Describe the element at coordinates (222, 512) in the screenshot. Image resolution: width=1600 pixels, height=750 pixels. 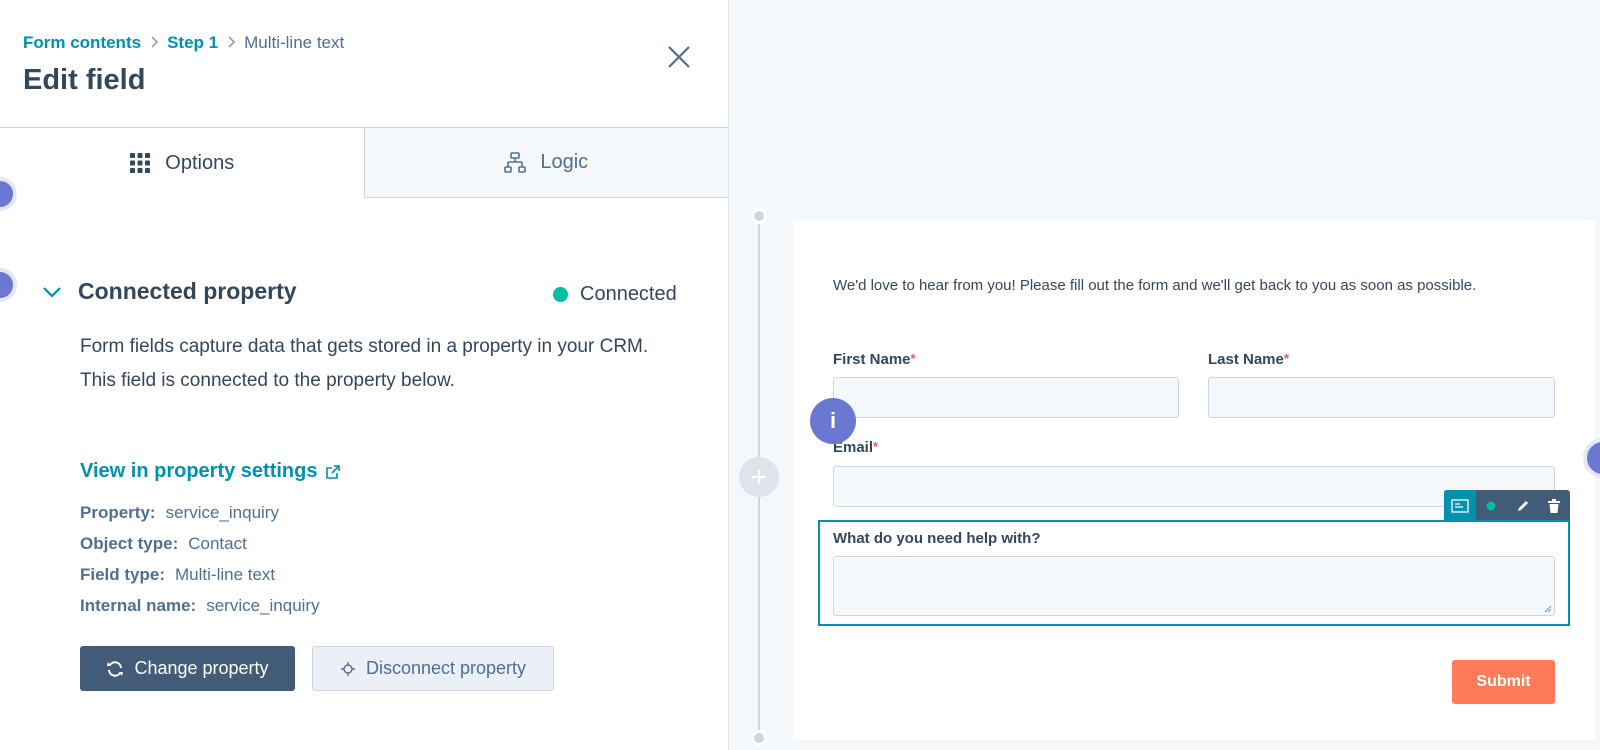
I see `property-value: service_inquiry` at that location.